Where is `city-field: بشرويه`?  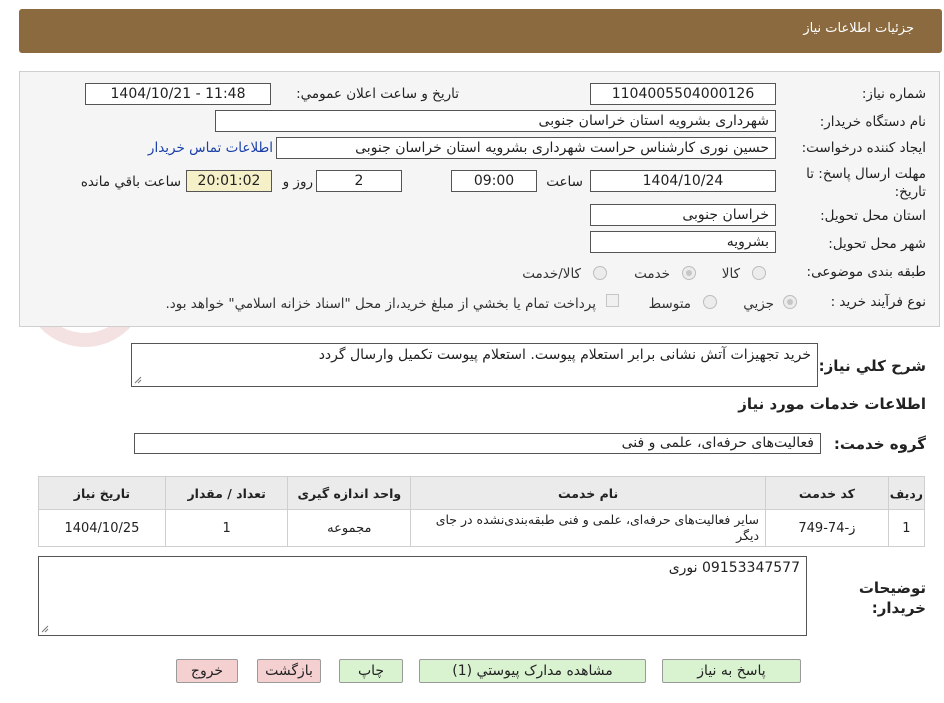
city-field: بشرويه is located at coordinates (683, 242).